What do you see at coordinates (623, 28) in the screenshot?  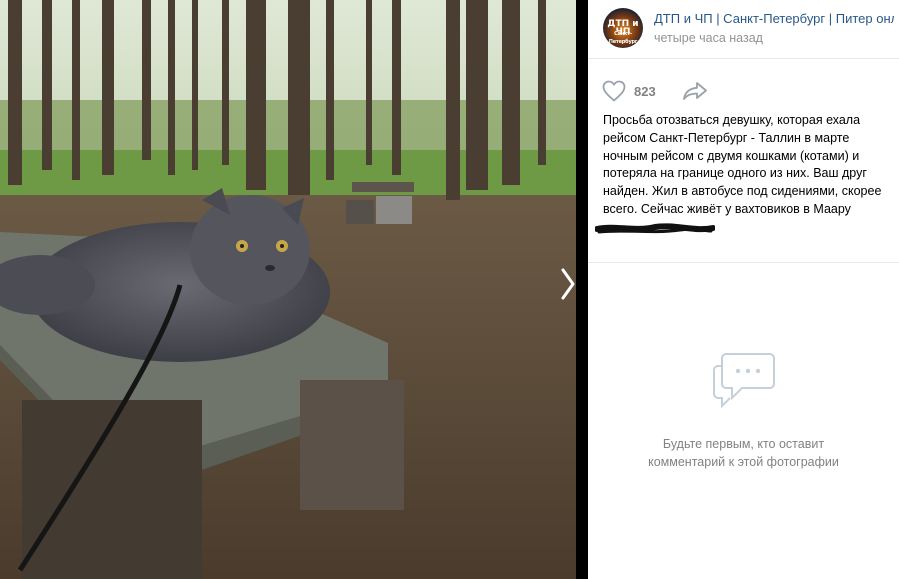 I see `avatar: ДТП и ЧП Санкт-Петербург` at bounding box center [623, 28].